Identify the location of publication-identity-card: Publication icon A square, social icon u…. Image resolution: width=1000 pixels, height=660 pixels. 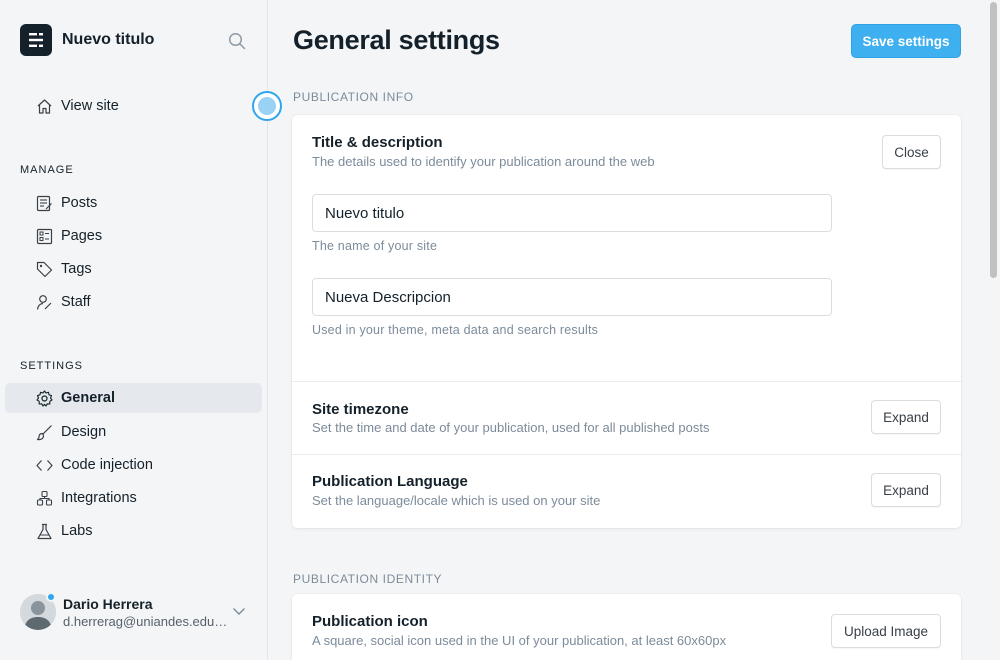
(626, 627).